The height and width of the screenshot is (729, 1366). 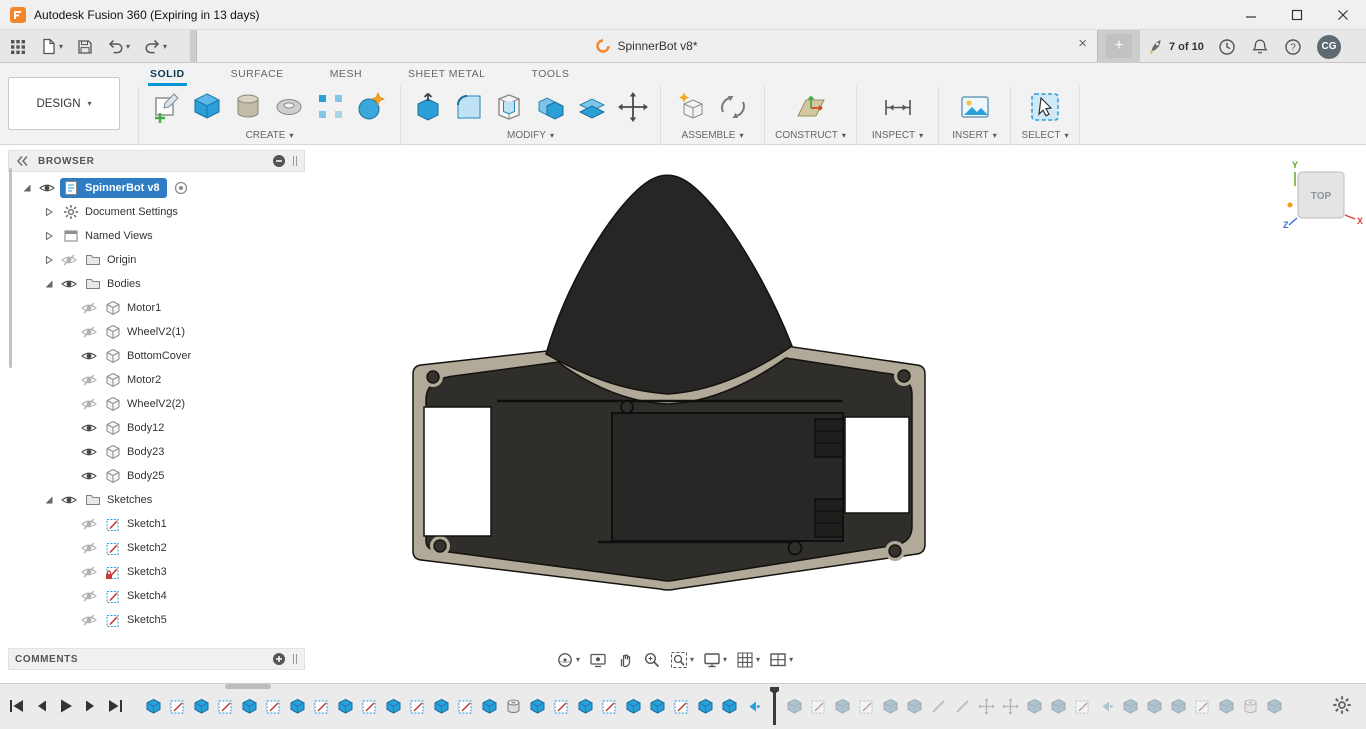 What do you see at coordinates (155, 46) in the screenshot?
I see `redo-icon: ▾` at bounding box center [155, 46].